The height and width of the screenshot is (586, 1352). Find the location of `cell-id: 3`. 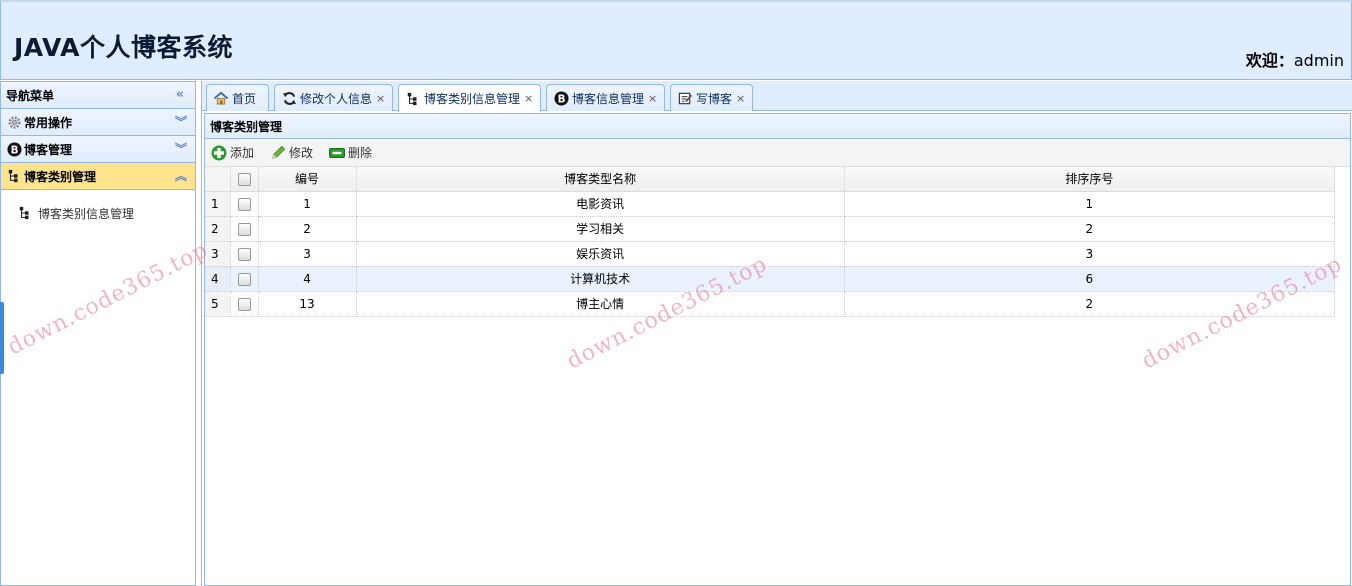

cell-id: 3 is located at coordinates (307, 254).